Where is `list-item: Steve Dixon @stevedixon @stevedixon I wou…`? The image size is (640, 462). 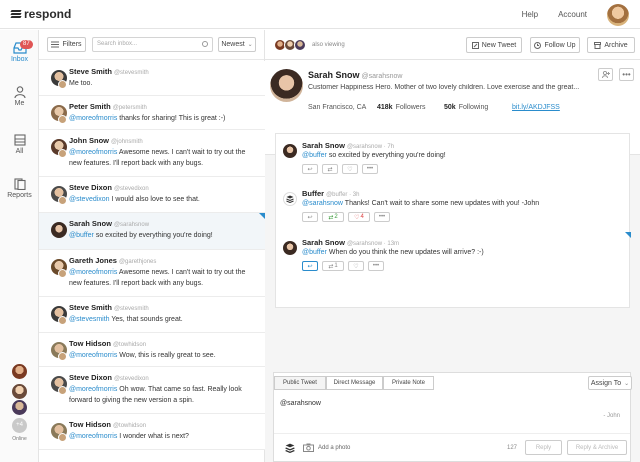 list-item: Steve Dixon @stevedixon @stevedixon I wou… is located at coordinates (152, 195).